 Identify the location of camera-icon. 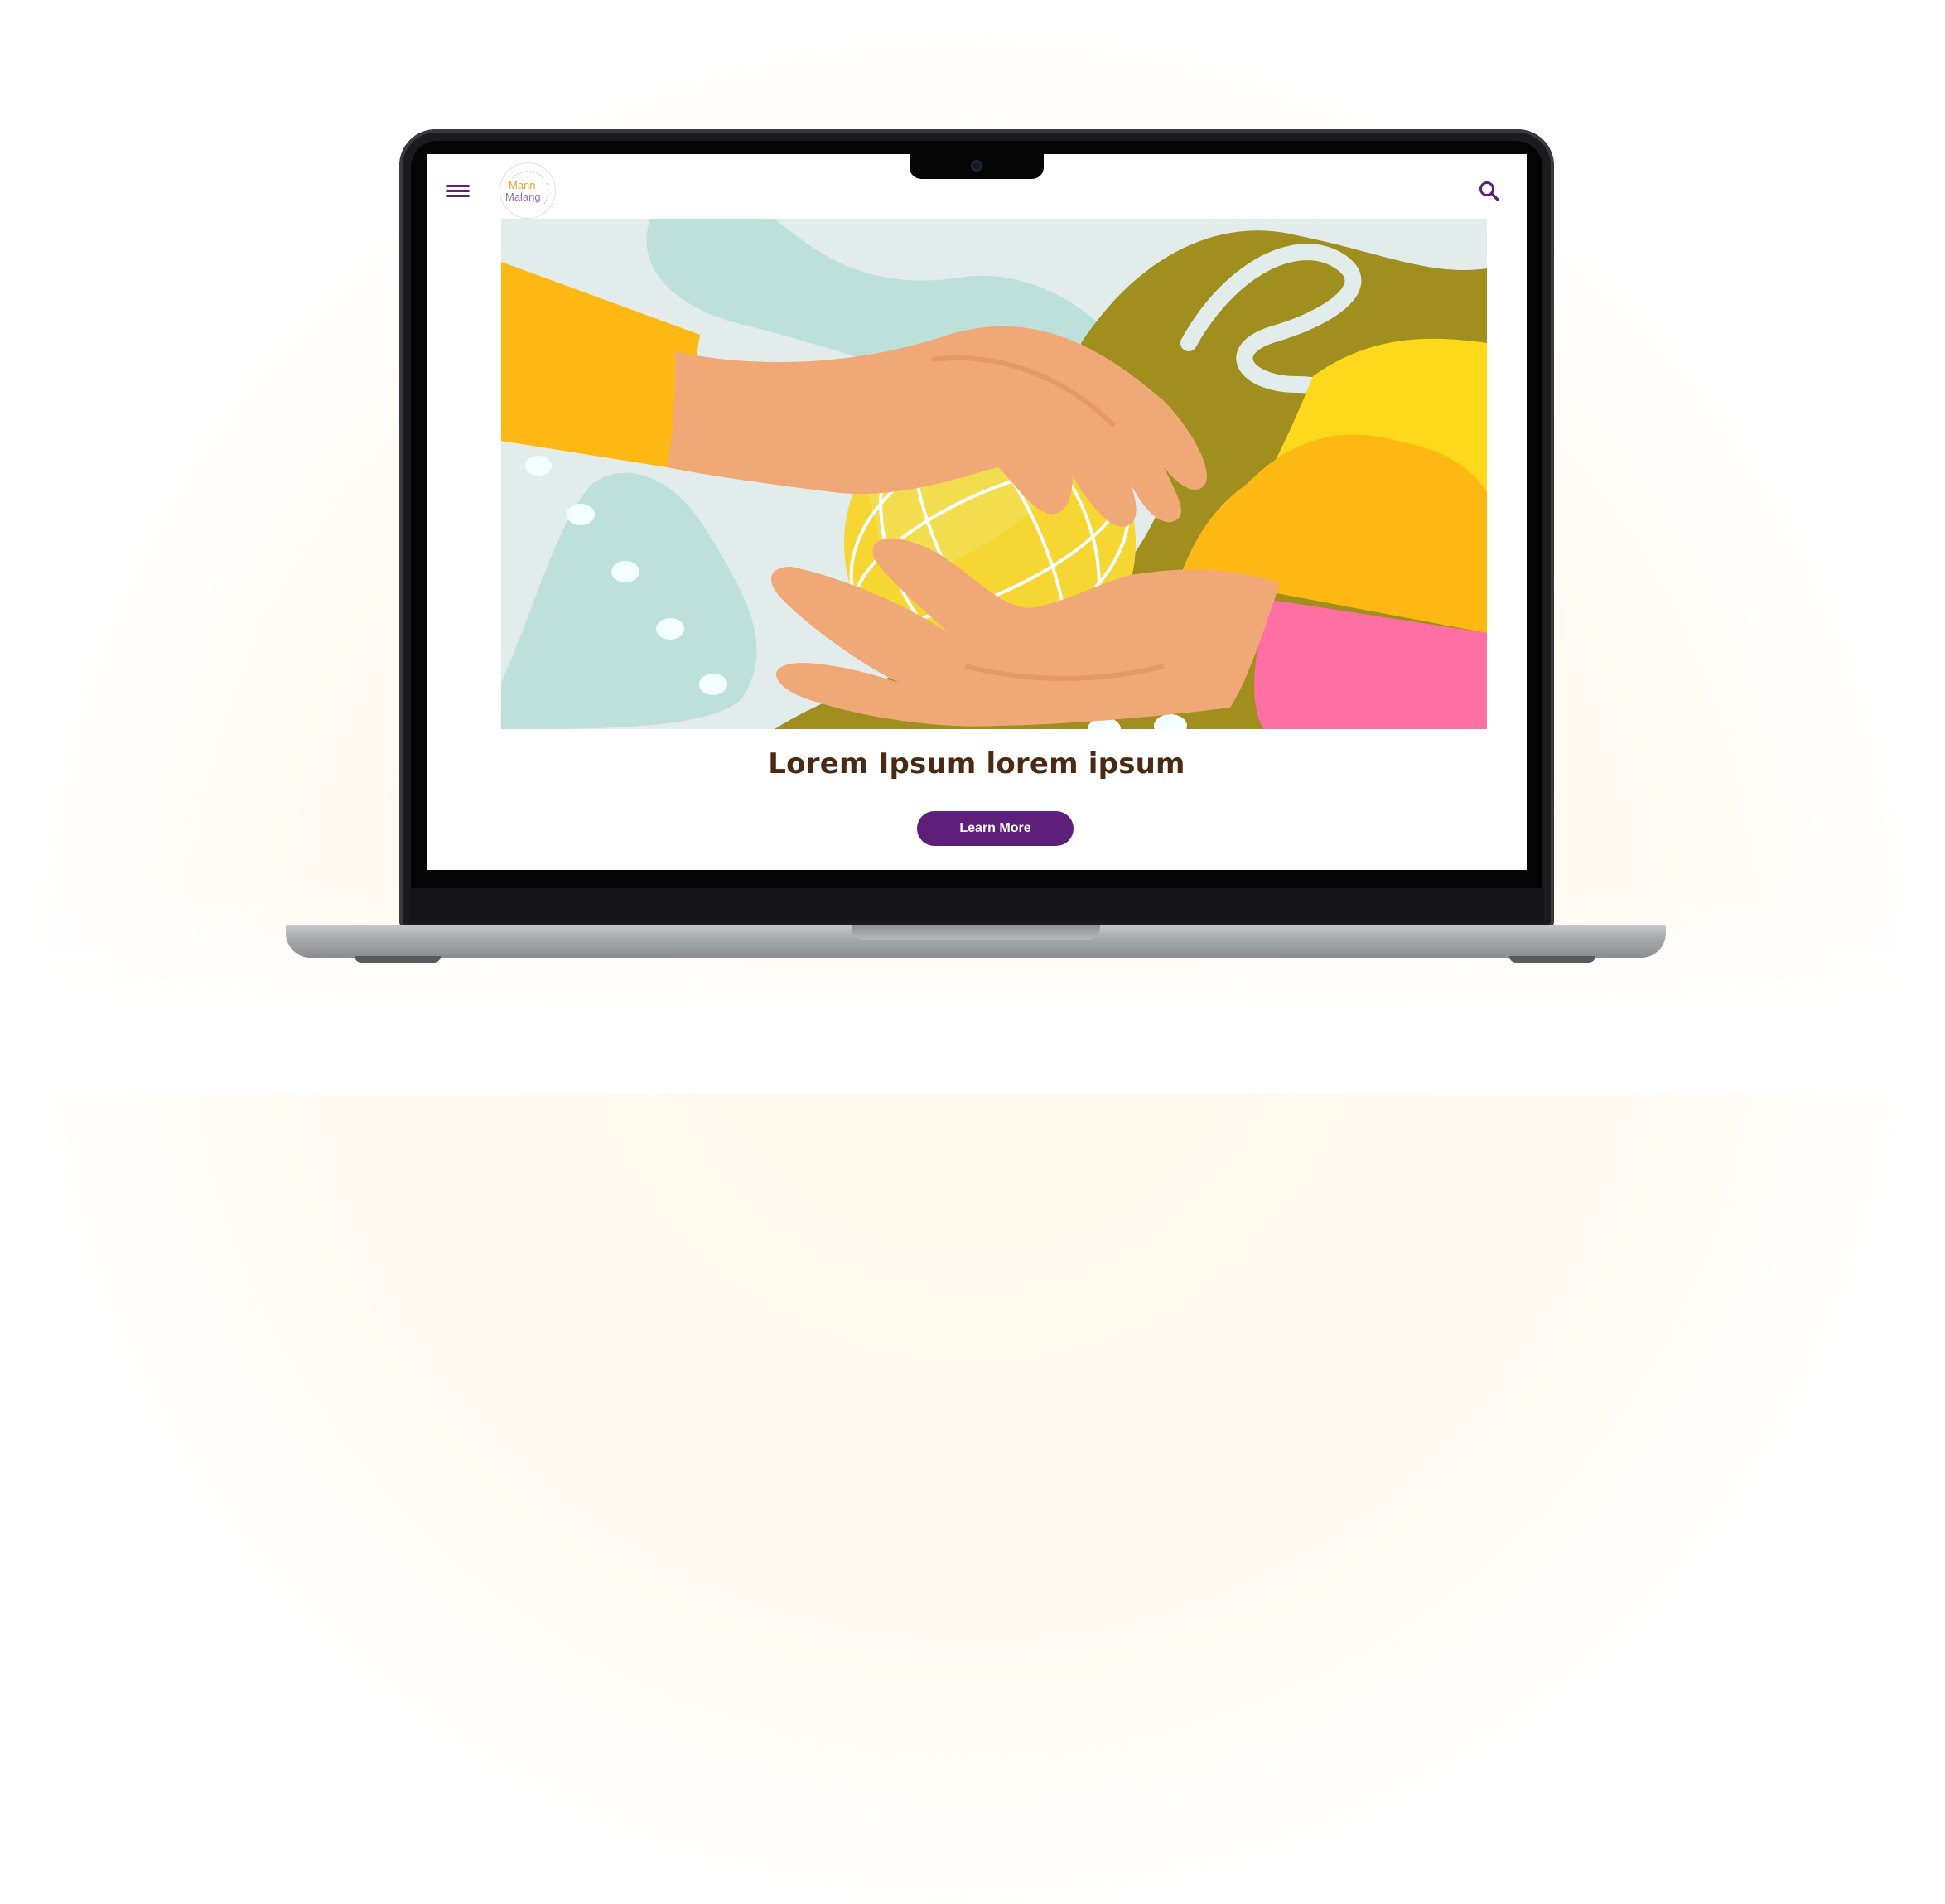
(976, 166).